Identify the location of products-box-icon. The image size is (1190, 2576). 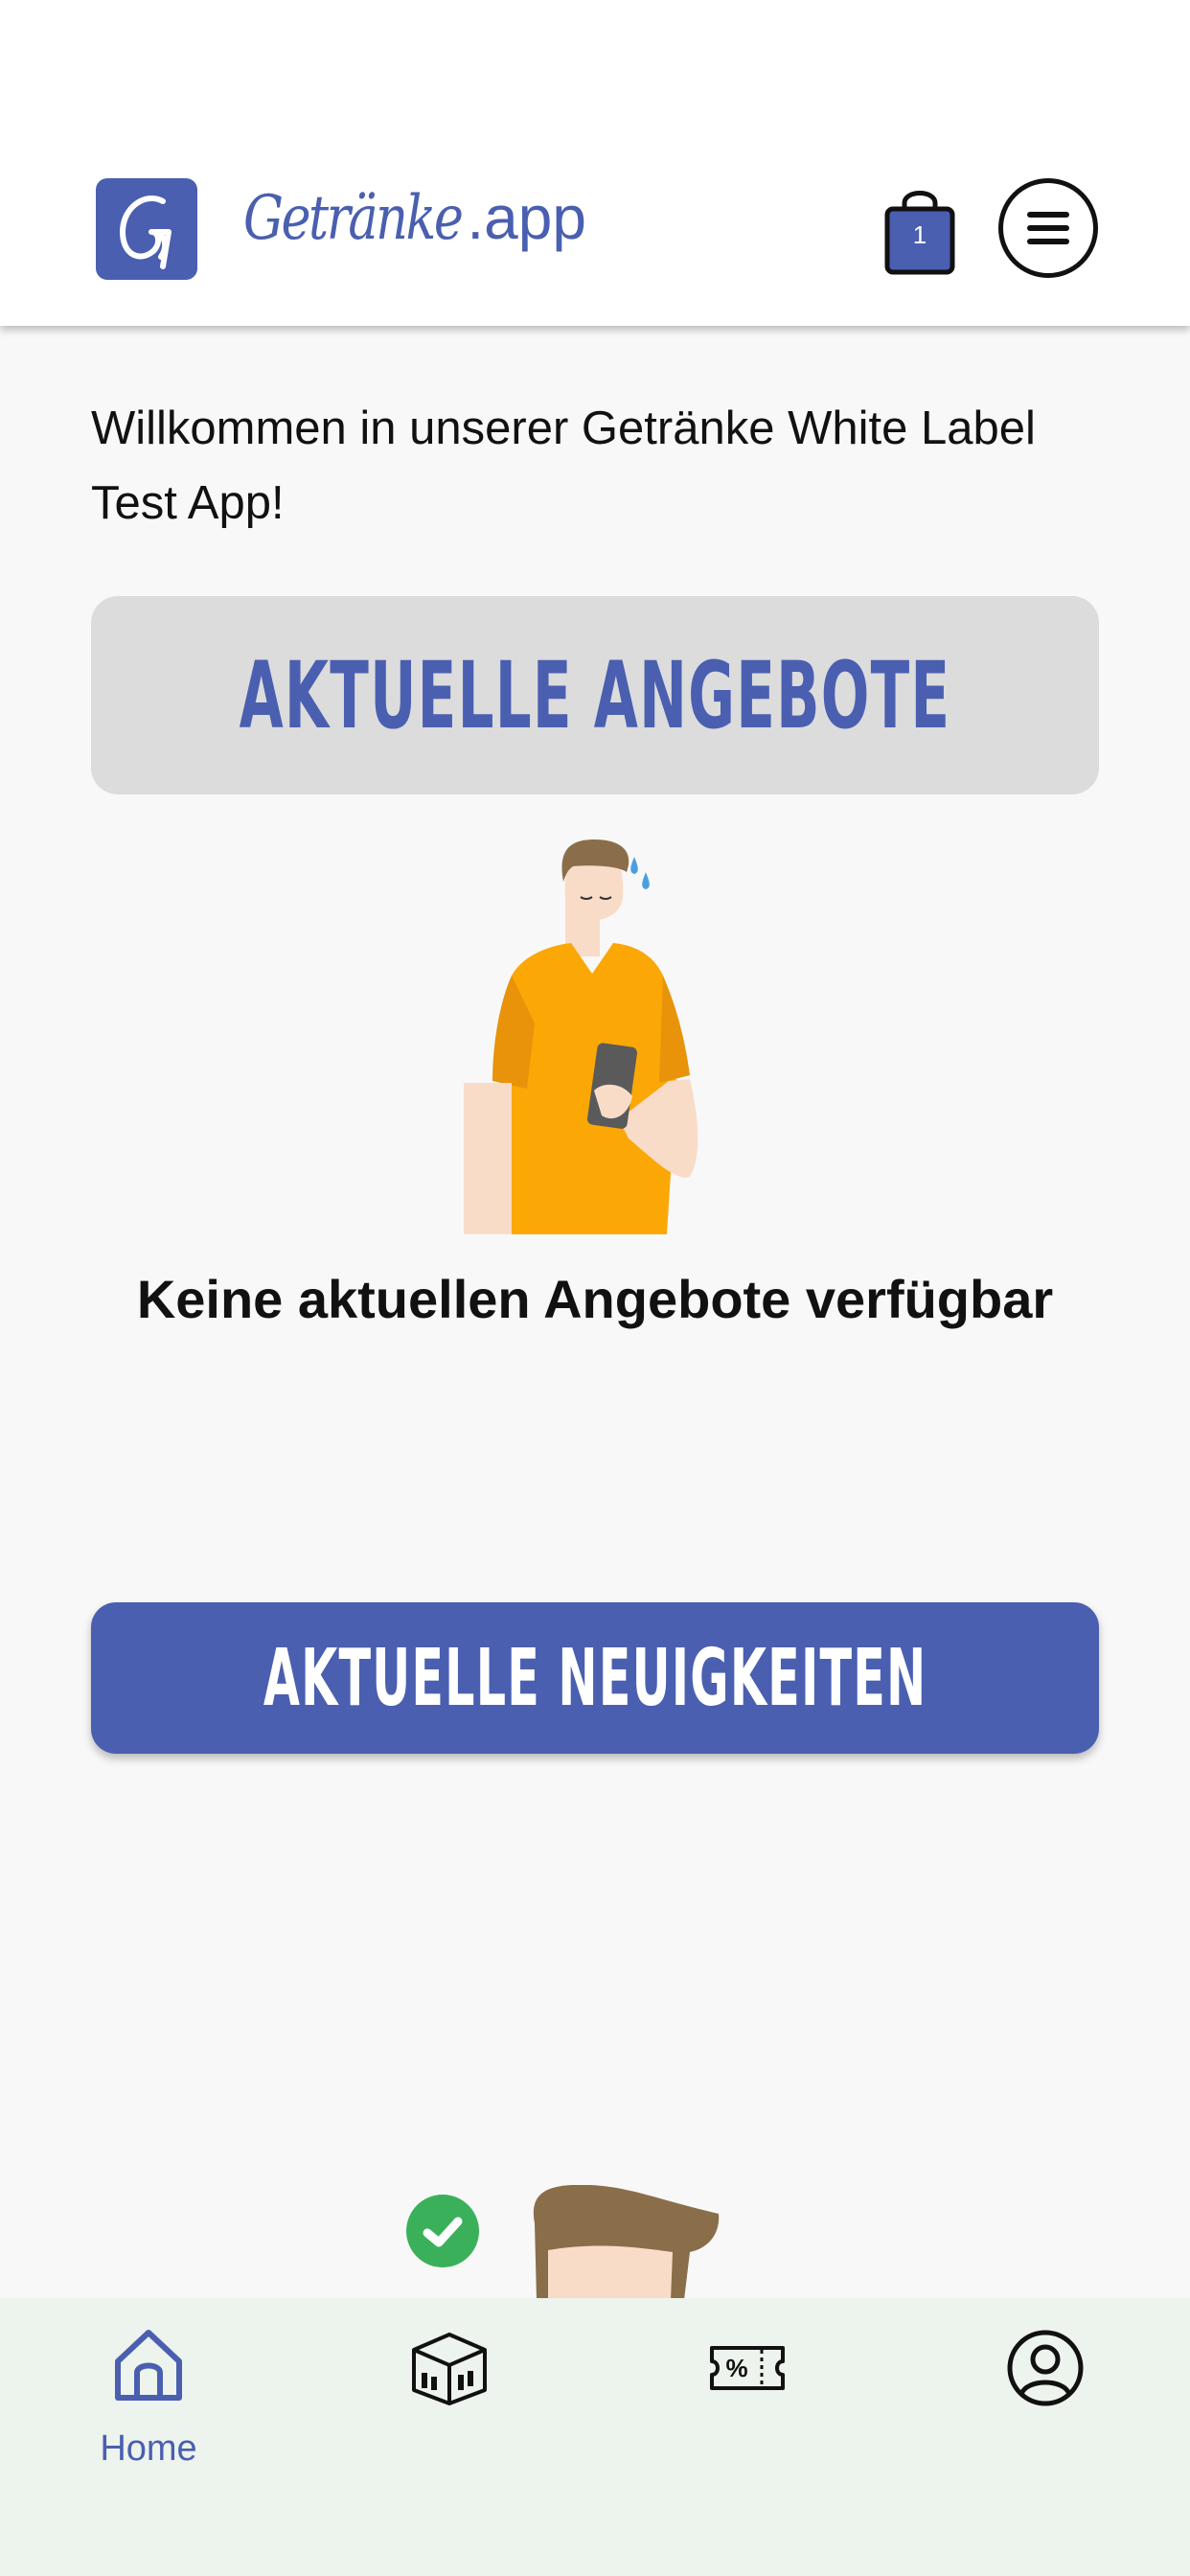
(450, 2369).